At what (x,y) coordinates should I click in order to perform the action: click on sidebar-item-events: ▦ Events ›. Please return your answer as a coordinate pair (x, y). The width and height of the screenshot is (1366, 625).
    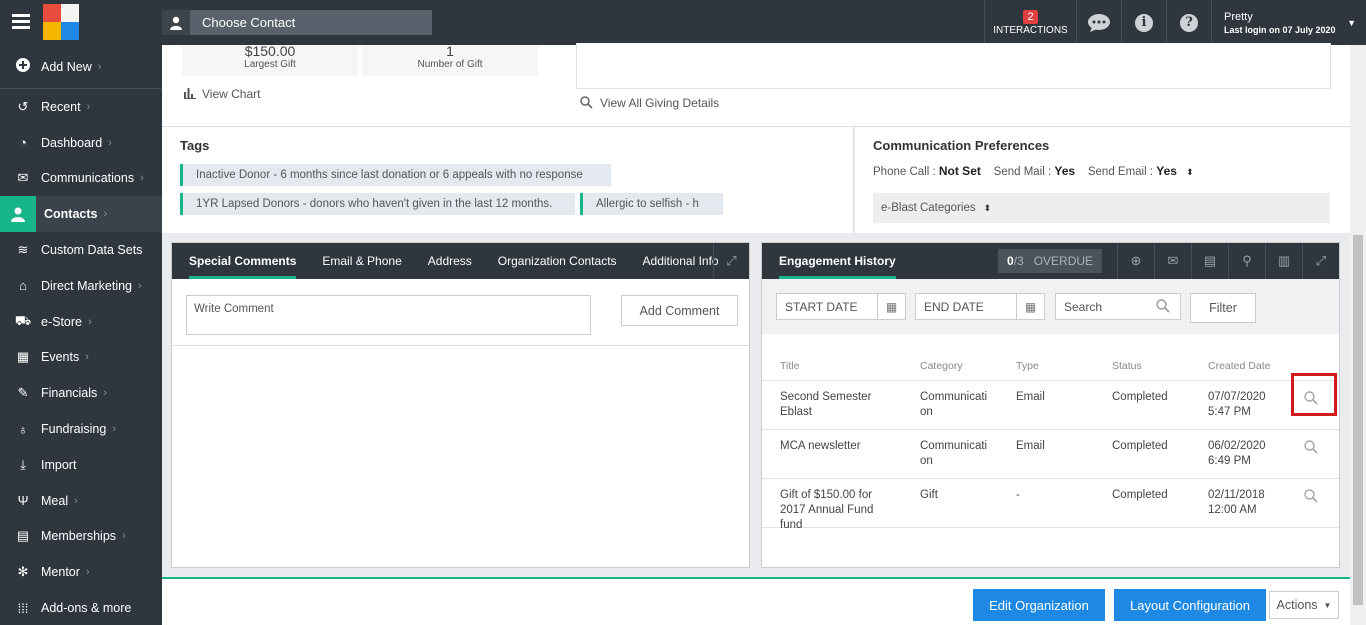
    Looking at the image, I should click on (81, 358).